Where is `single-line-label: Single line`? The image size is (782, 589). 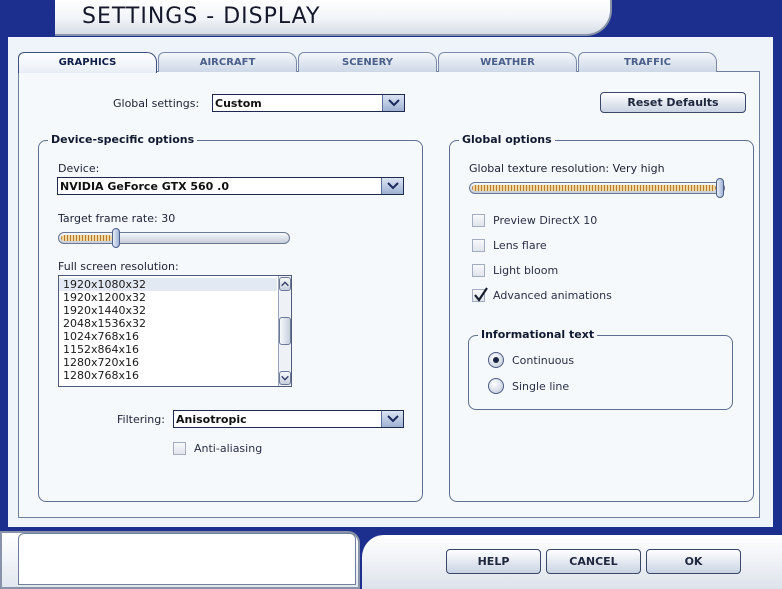 single-line-label: Single line is located at coordinates (541, 386).